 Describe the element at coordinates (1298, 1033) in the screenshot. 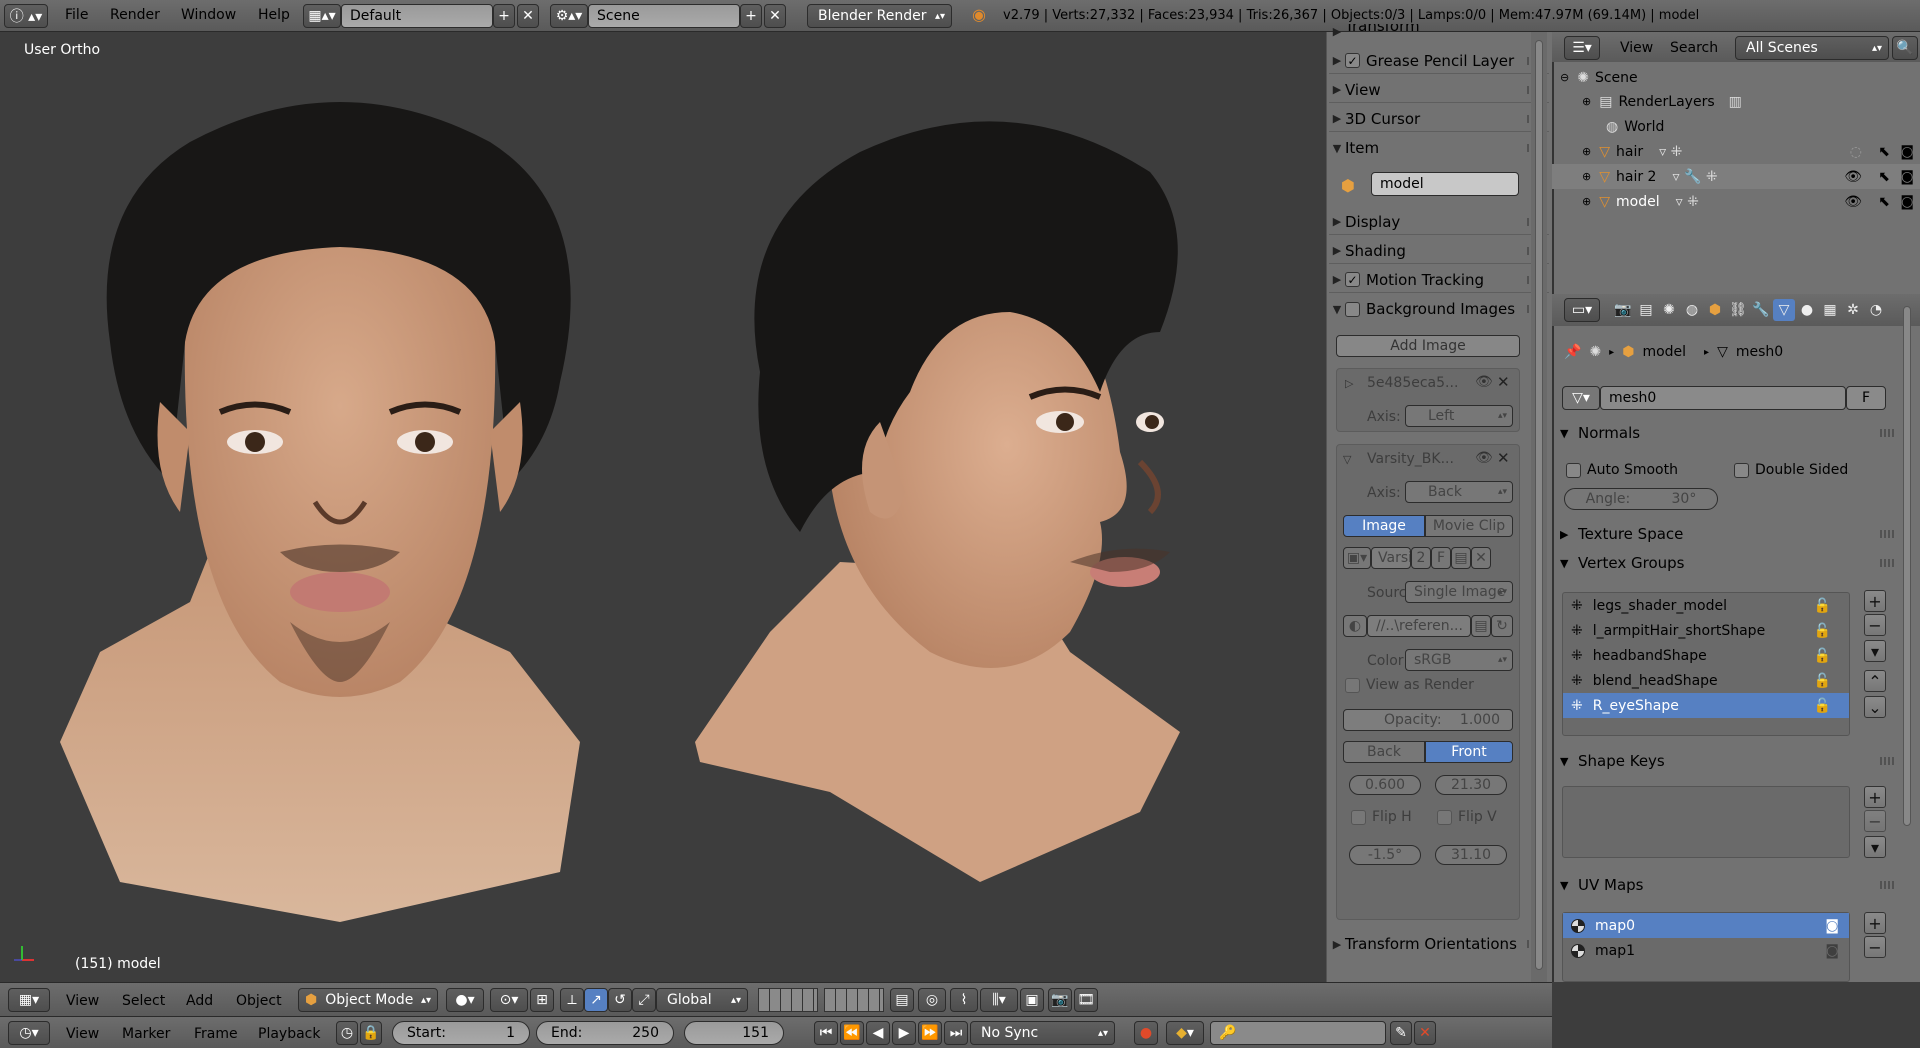

I see `keying-set-field: 🔑` at that location.